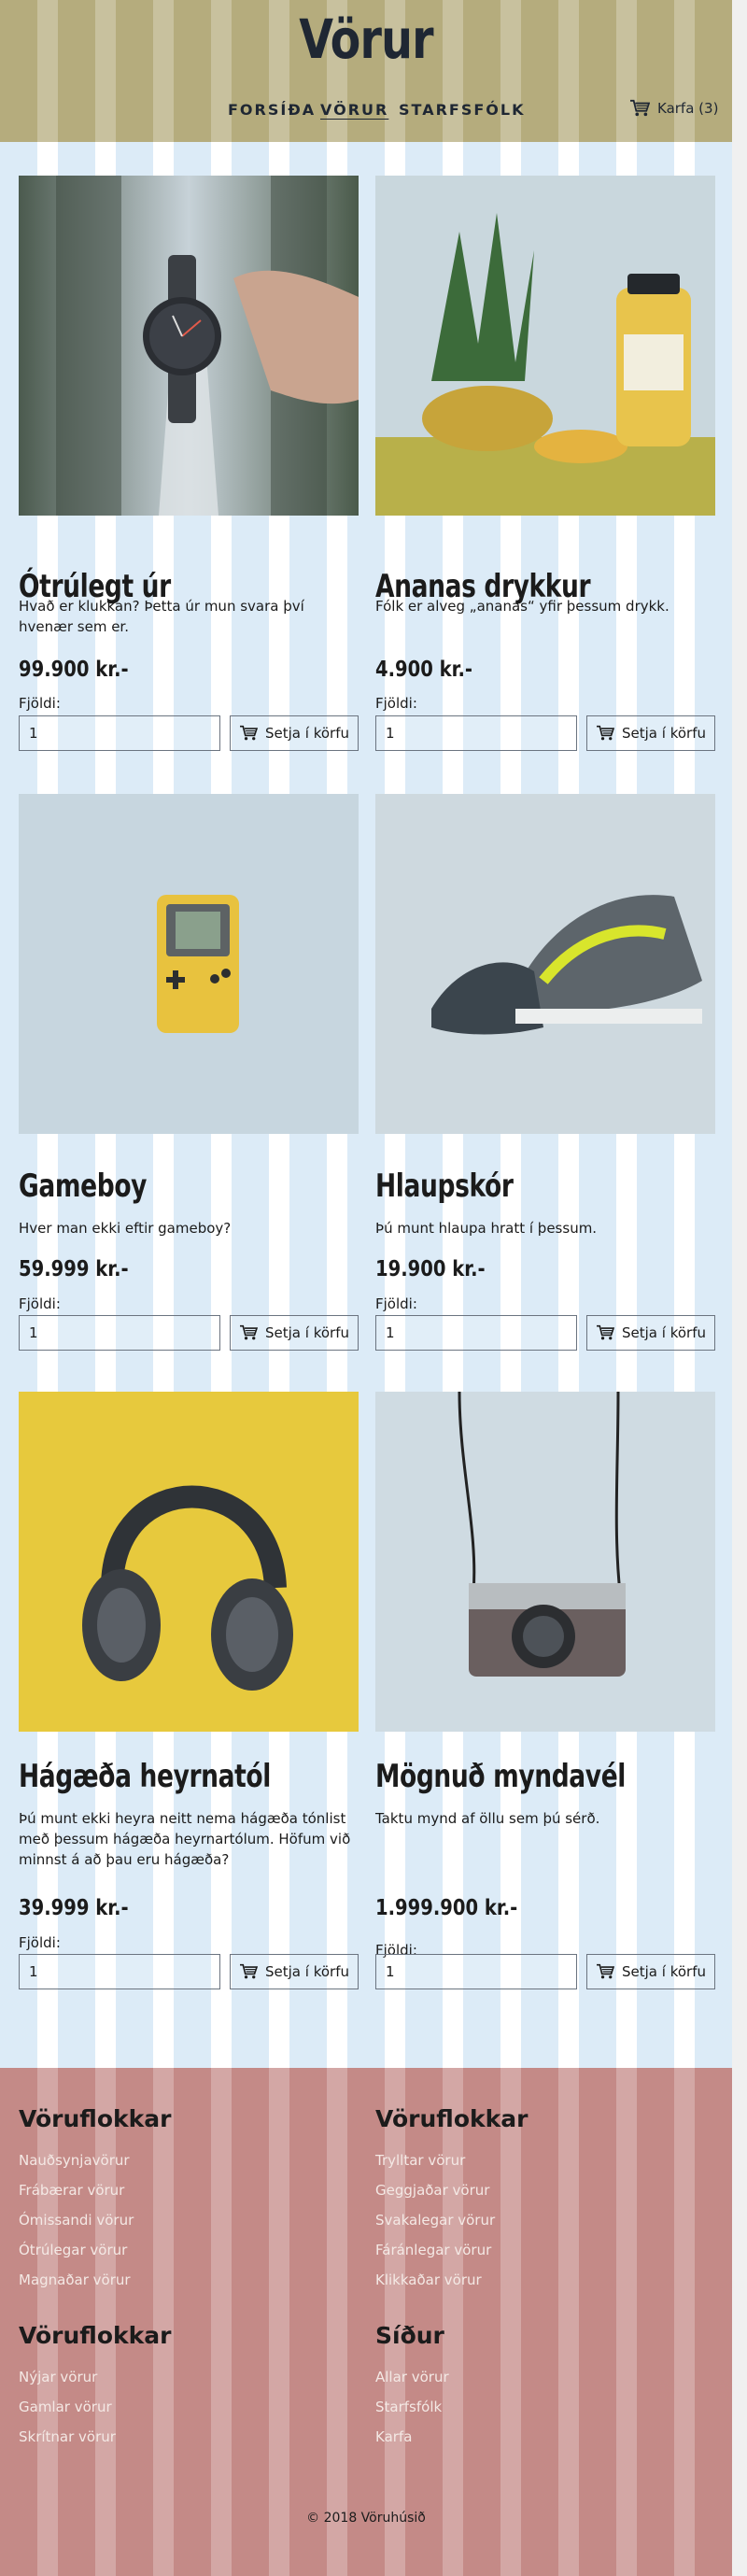 This screenshot has width=747, height=2576. I want to click on footer-link: Skrítnar vörur, so click(67, 2436).